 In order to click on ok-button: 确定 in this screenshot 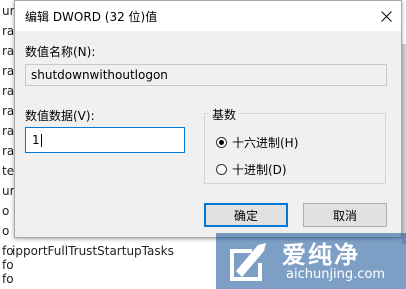, I will do `click(246, 215)`.